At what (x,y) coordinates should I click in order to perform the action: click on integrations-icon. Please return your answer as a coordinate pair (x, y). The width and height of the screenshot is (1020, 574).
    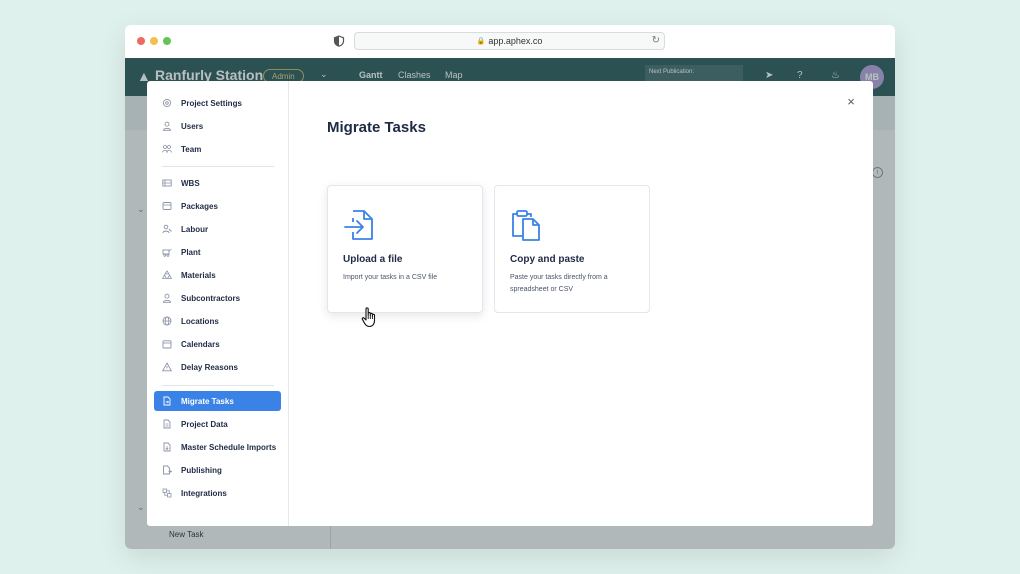
    Looking at the image, I should click on (167, 493).